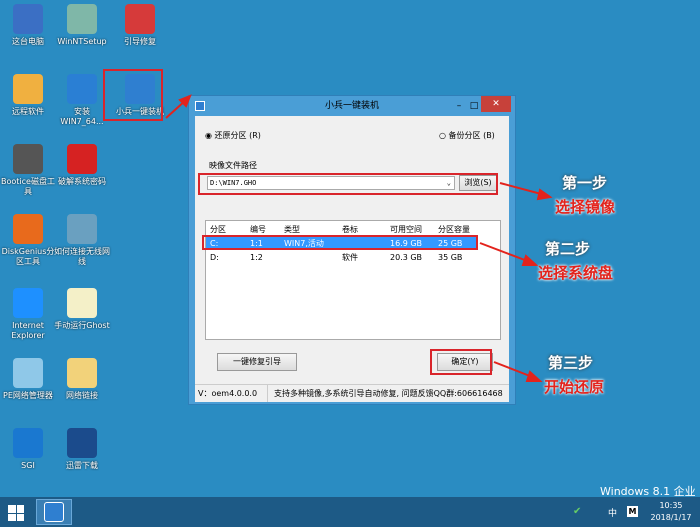 The image size is (700, 527). What do you see at coordinates (350, 512) in the screenshot?
I see `taskbar: ✔ 中 M 10:35 2018/1/17` at bounding box center [350, 512].